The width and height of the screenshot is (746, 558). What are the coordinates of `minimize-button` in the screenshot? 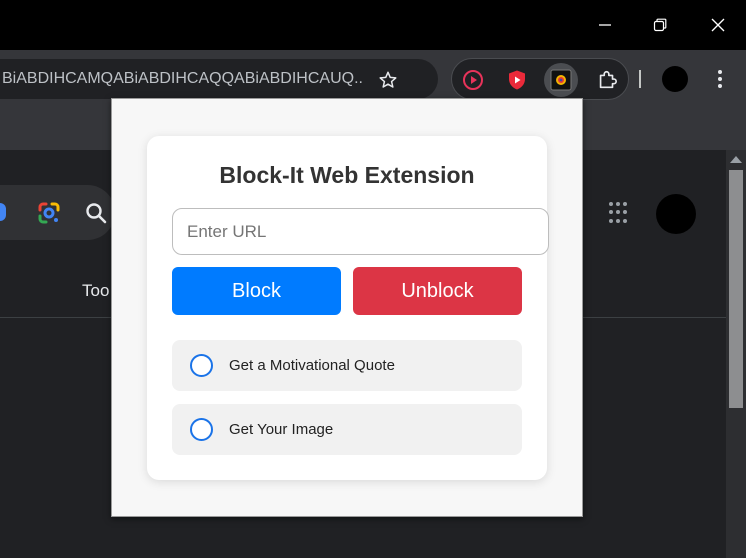 It's located at (605, 25).